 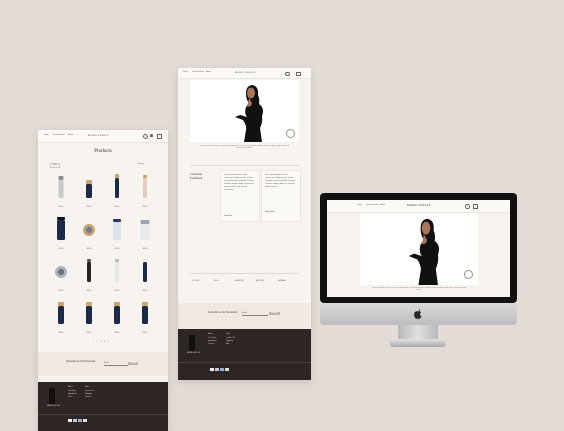 I want to click on testimonial-author: John Smith, so click(x=270, y=212).